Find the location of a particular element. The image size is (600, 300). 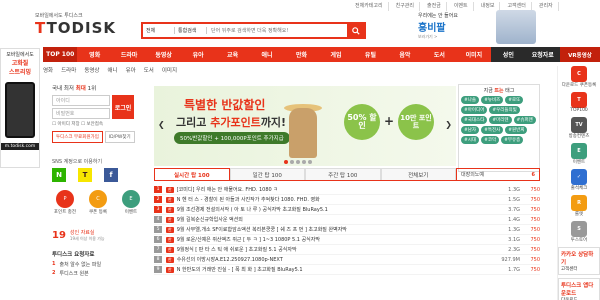

util-link-category: 전체카테고리 is located at coordinates (369, 6).